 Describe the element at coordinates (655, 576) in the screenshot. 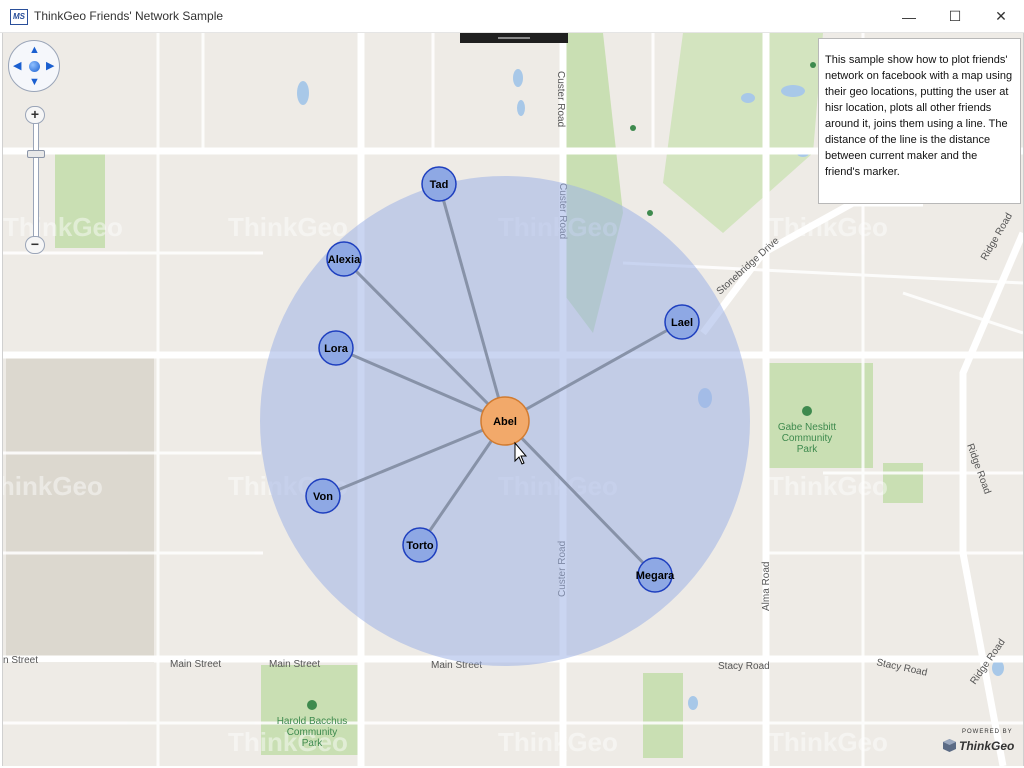

I see `friend-label: Megara` at that location.